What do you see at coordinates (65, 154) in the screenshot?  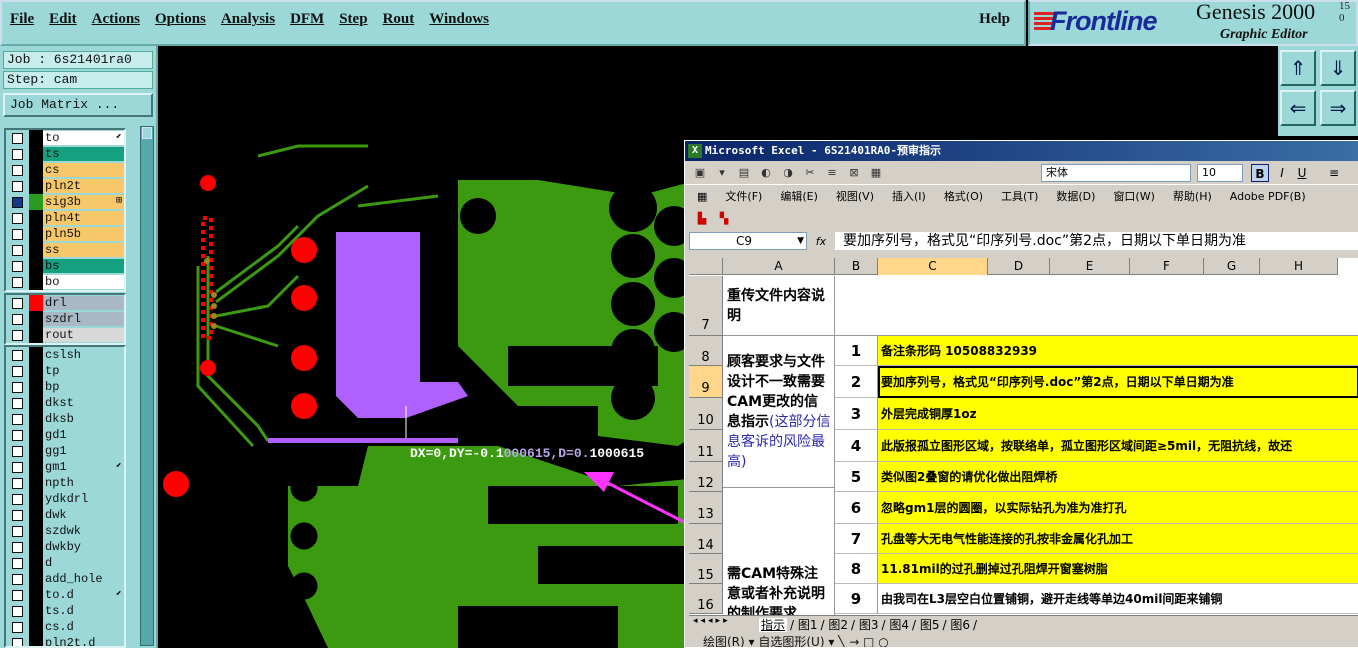 I see `layer-row-ts: ts` at bounding box center [65, 154].